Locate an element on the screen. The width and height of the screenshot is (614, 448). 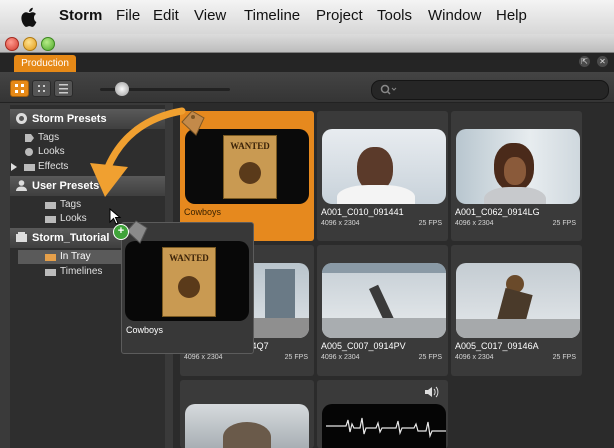
clip-tile-row3-audio is located at coordinates (382, 414).